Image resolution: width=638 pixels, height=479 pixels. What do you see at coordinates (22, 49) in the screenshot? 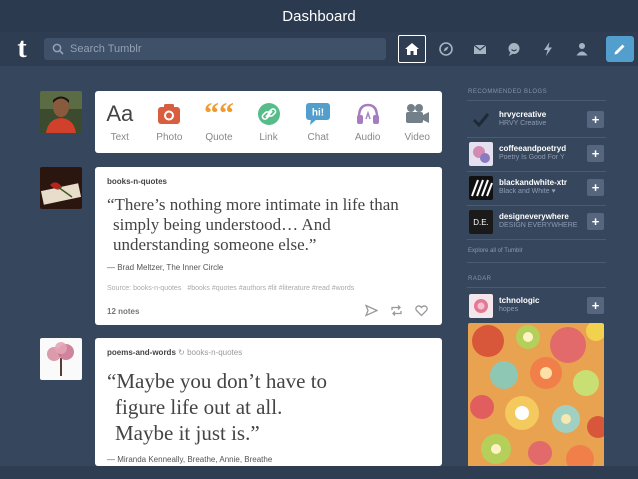
I see `tumblr-logo: t` at bounding box center [22, 49].